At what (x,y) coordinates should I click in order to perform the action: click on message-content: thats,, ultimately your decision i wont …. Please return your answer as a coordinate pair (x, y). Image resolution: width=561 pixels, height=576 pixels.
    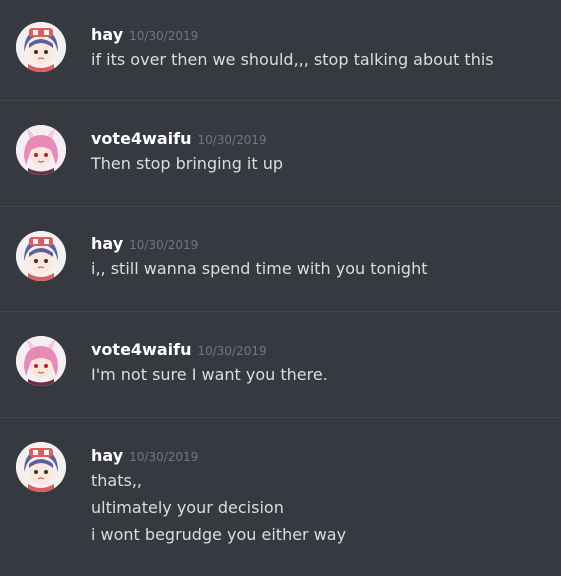
    Looking at the image, I should click on (320, 507).